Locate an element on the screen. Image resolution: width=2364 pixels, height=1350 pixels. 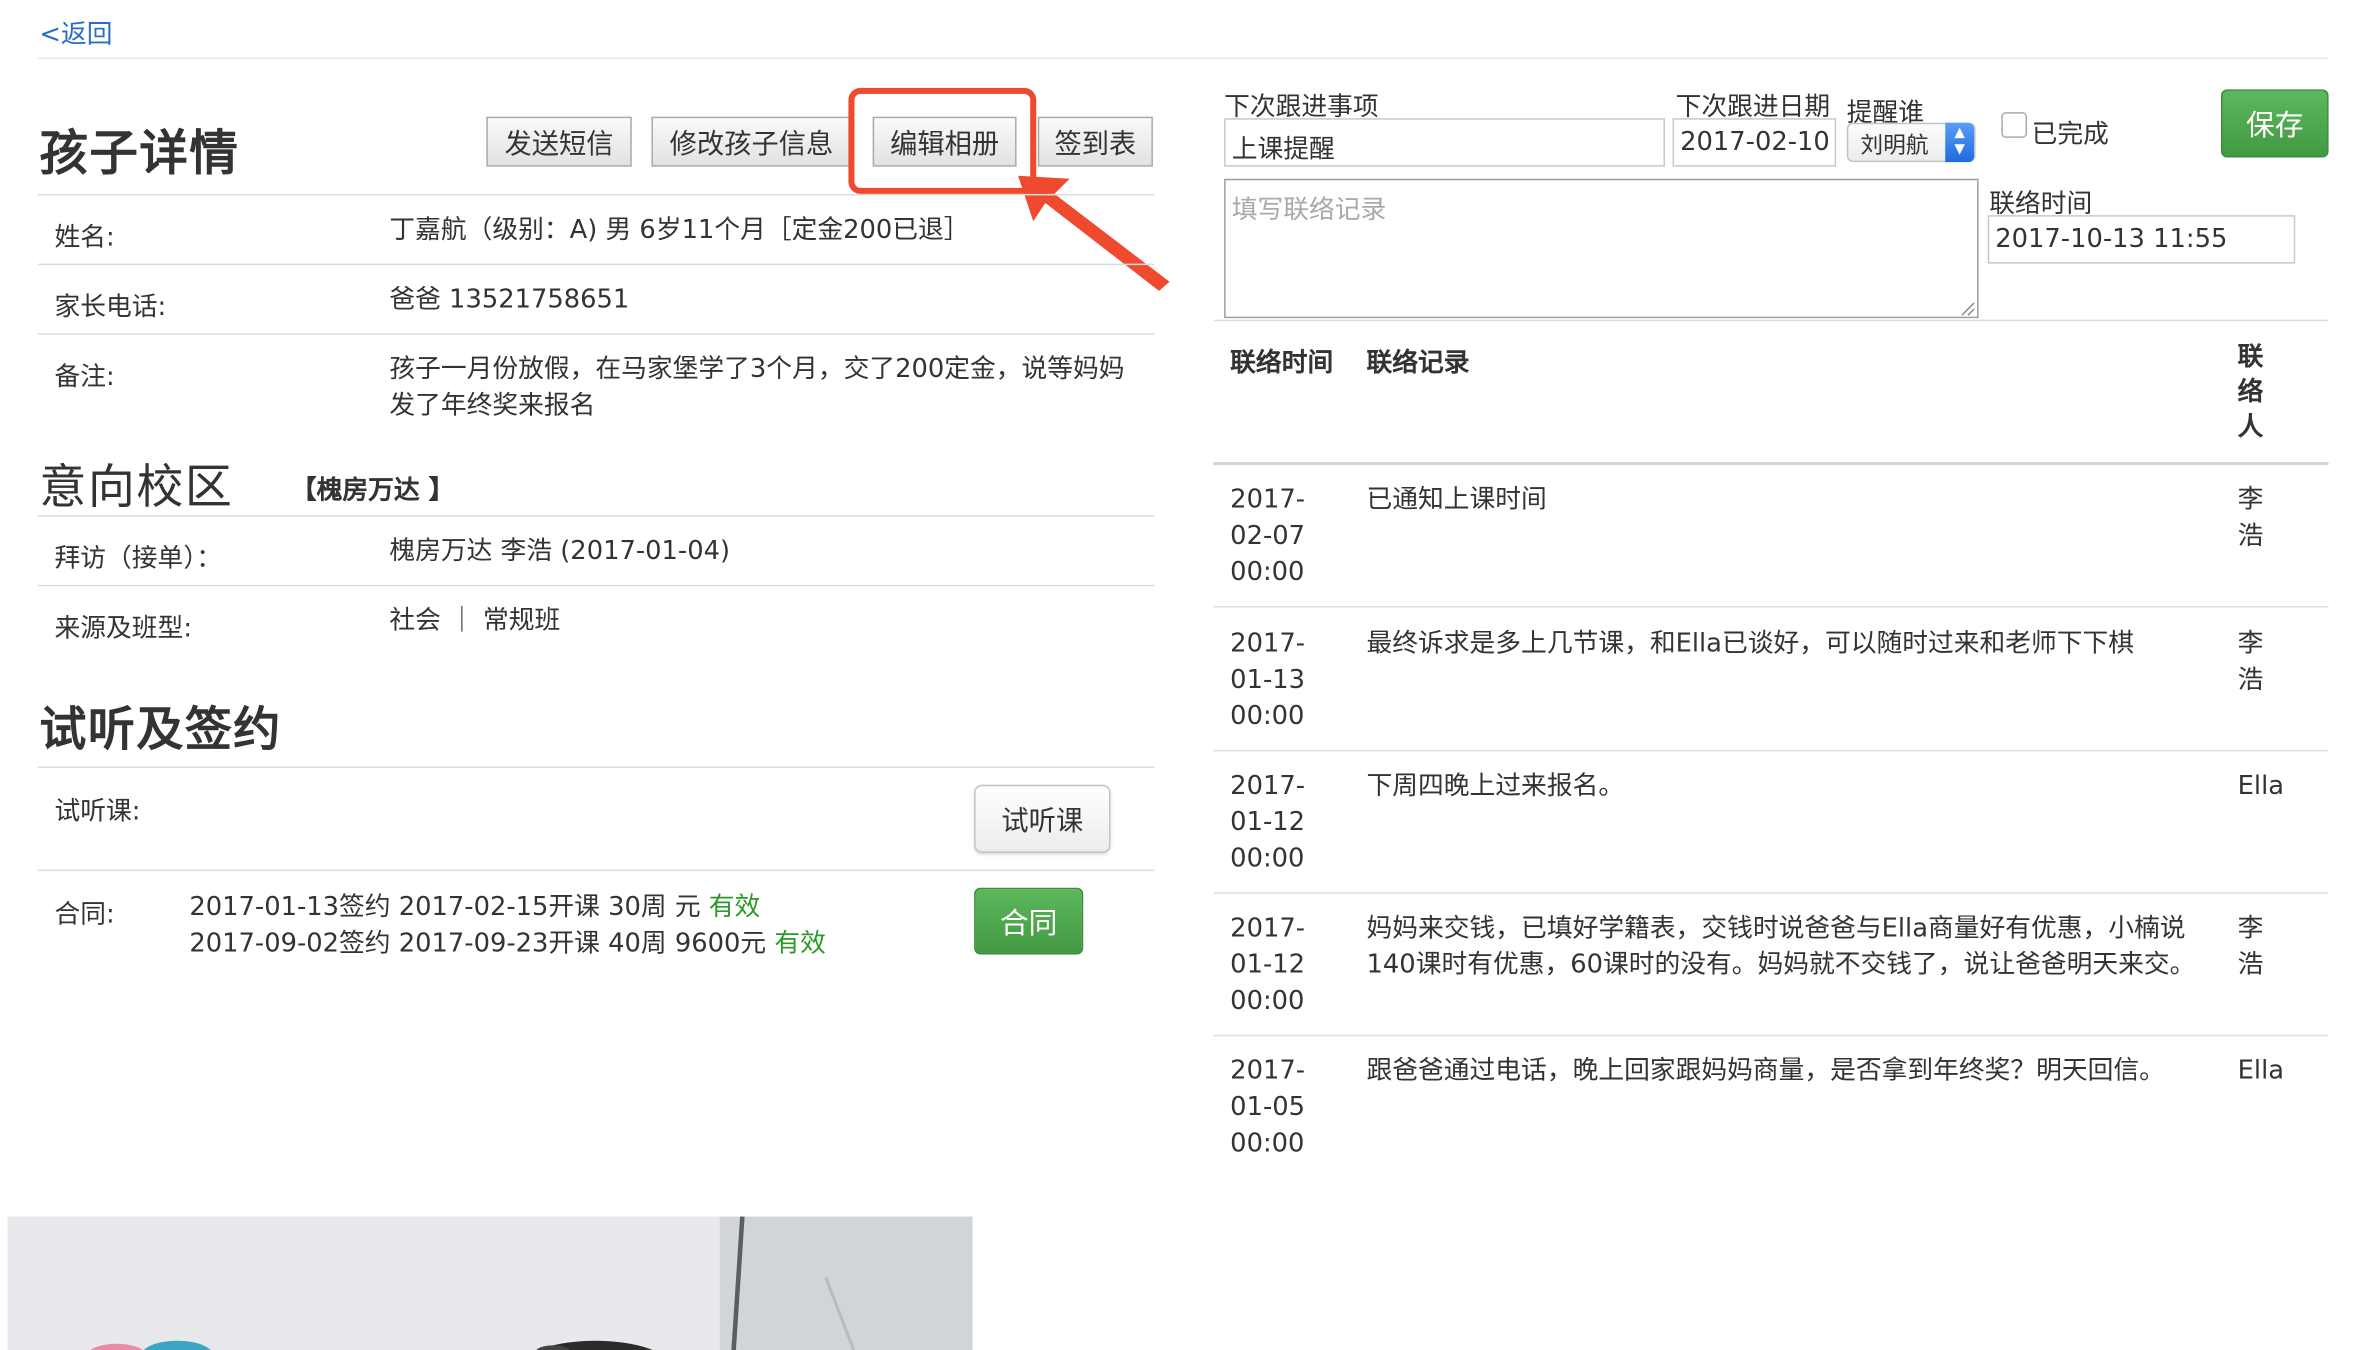
campus-title: 意向校区 is located at coordinates (136, 488).